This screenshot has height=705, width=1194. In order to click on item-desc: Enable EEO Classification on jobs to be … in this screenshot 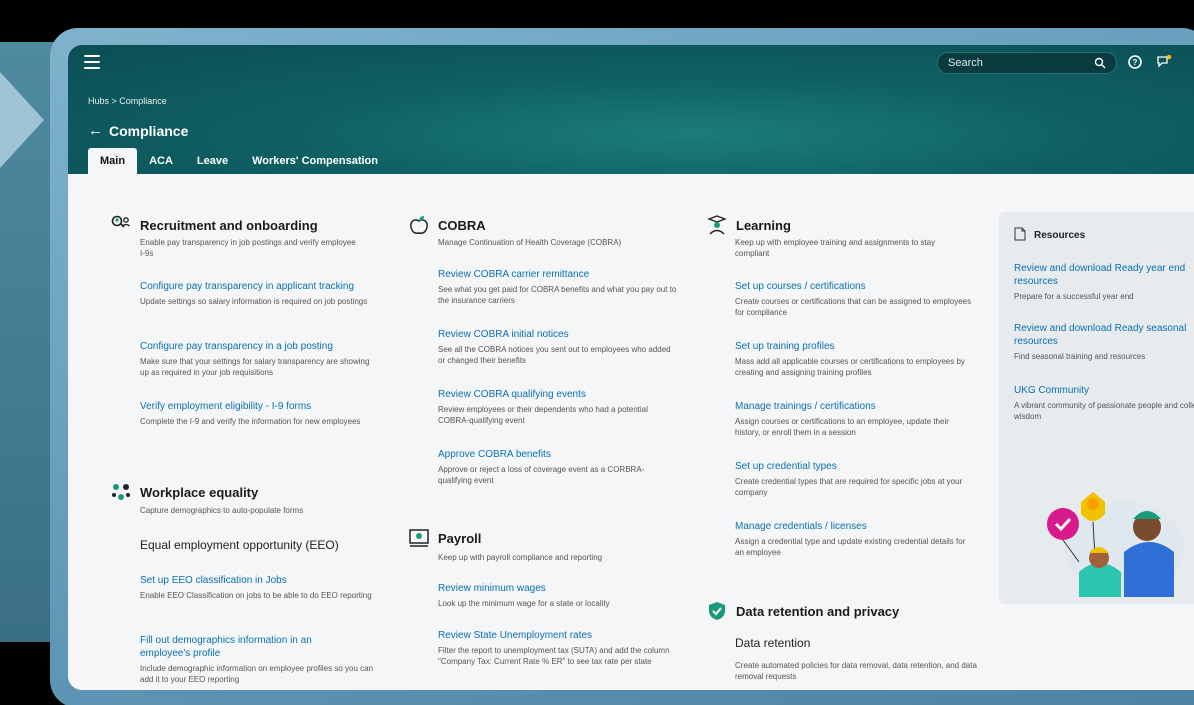, I will do `click(256, 595)`.